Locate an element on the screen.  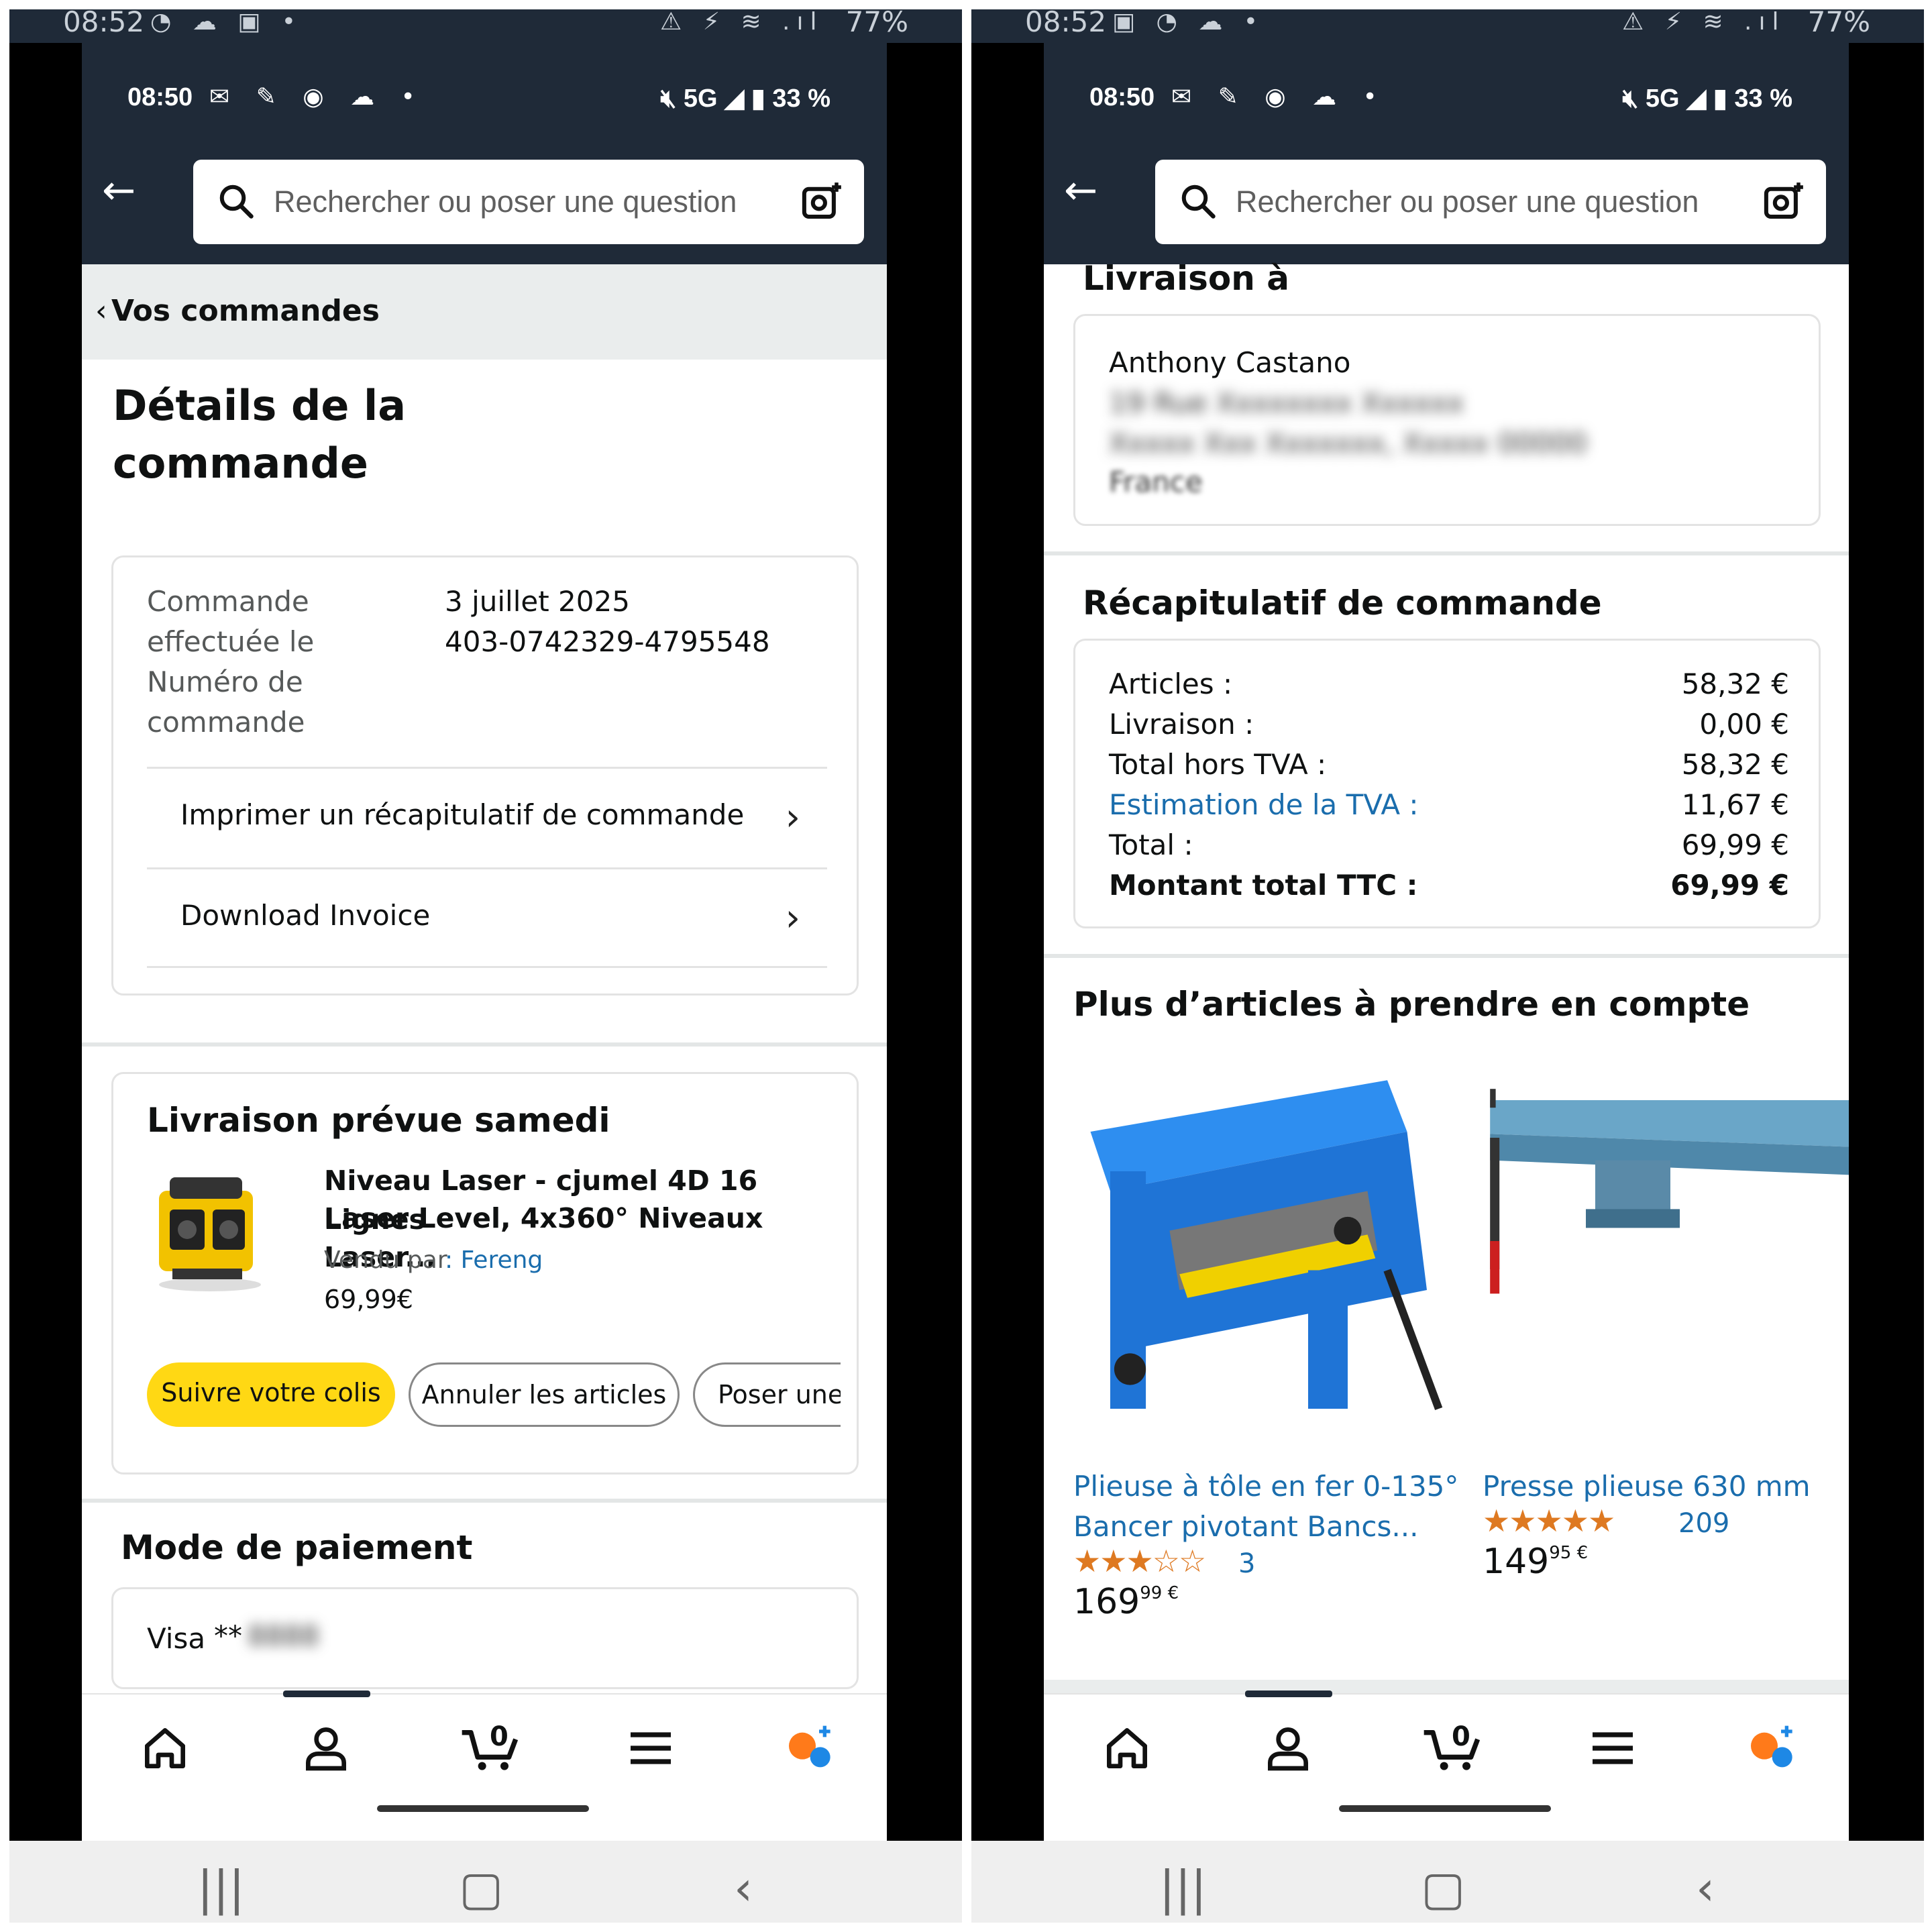
breadcrumb: ‹ Vos commandes is located at coordinates (484, 312).